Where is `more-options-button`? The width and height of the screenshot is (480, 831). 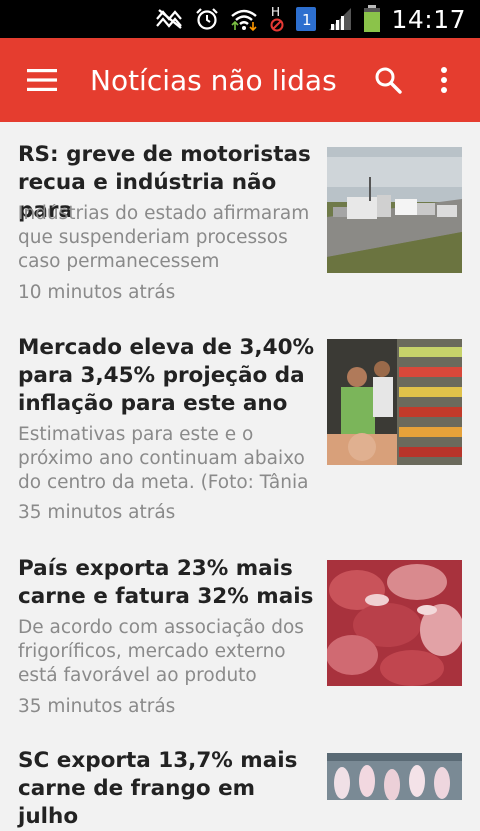 more-options-button is located at coordinates (444, 80).